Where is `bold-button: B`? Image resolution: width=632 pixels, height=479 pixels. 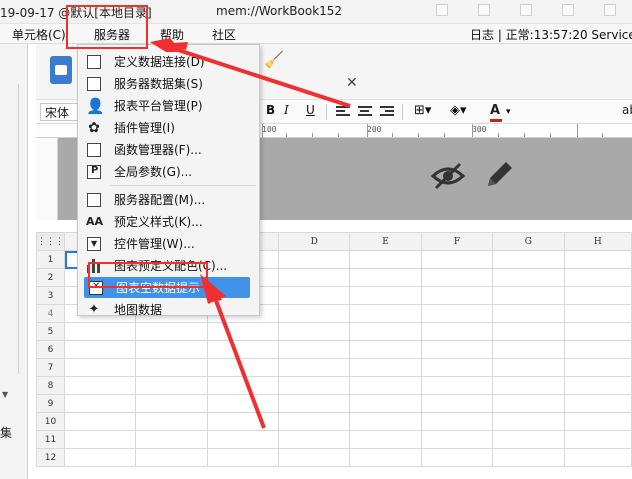
bold-button: B is located at coordinates (270, 110).